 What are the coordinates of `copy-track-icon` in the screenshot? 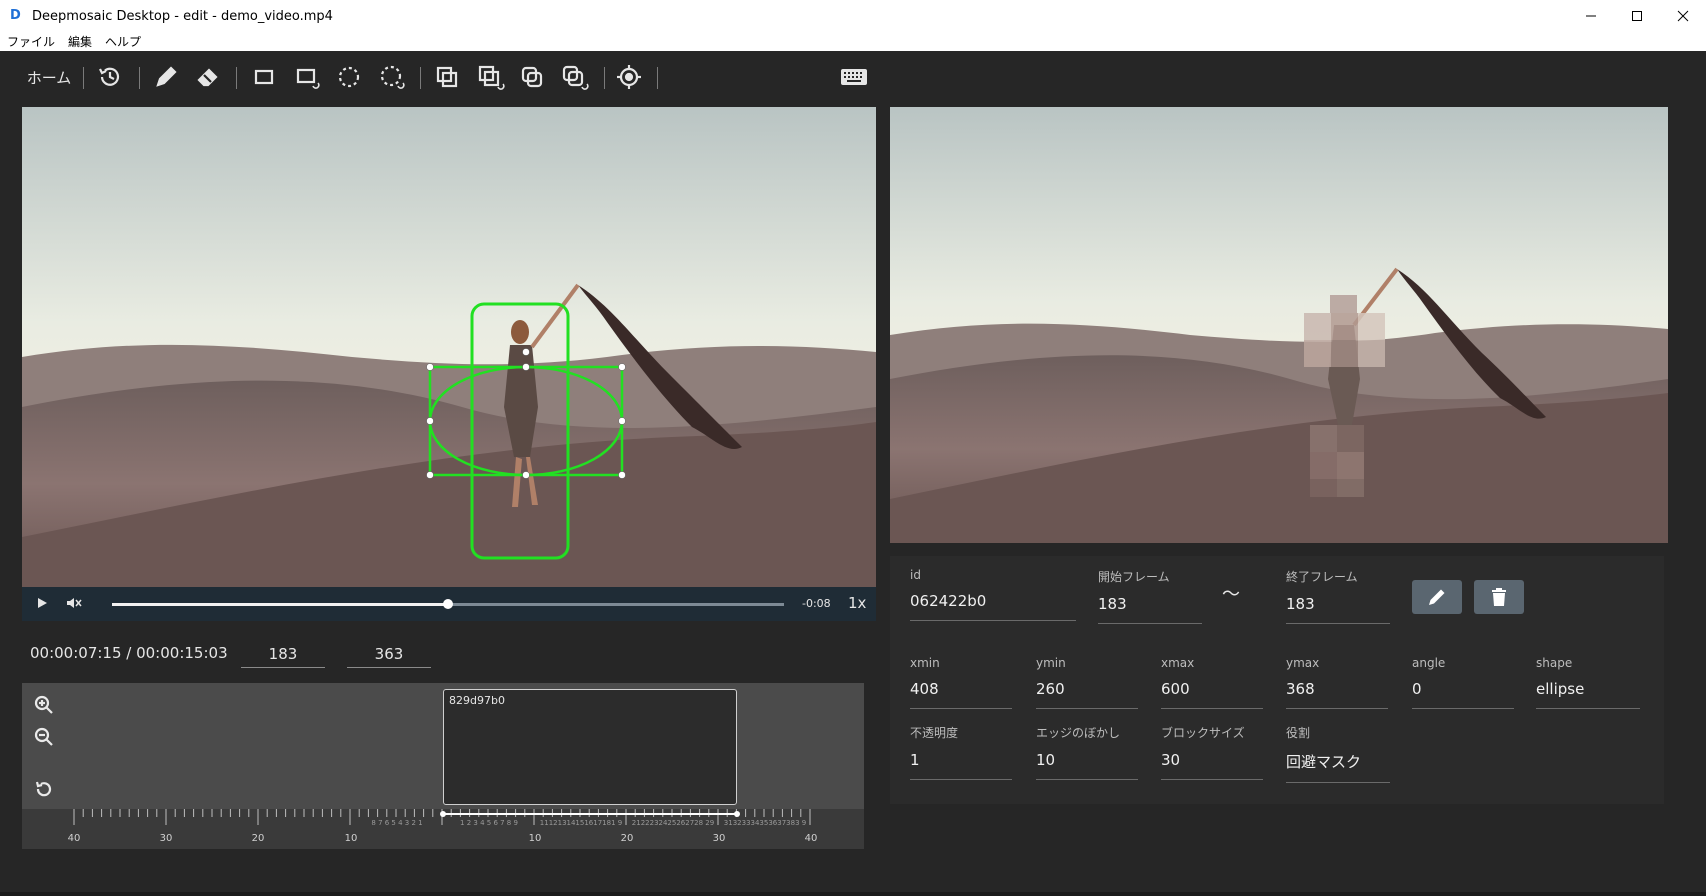 It's located at (492, 77).